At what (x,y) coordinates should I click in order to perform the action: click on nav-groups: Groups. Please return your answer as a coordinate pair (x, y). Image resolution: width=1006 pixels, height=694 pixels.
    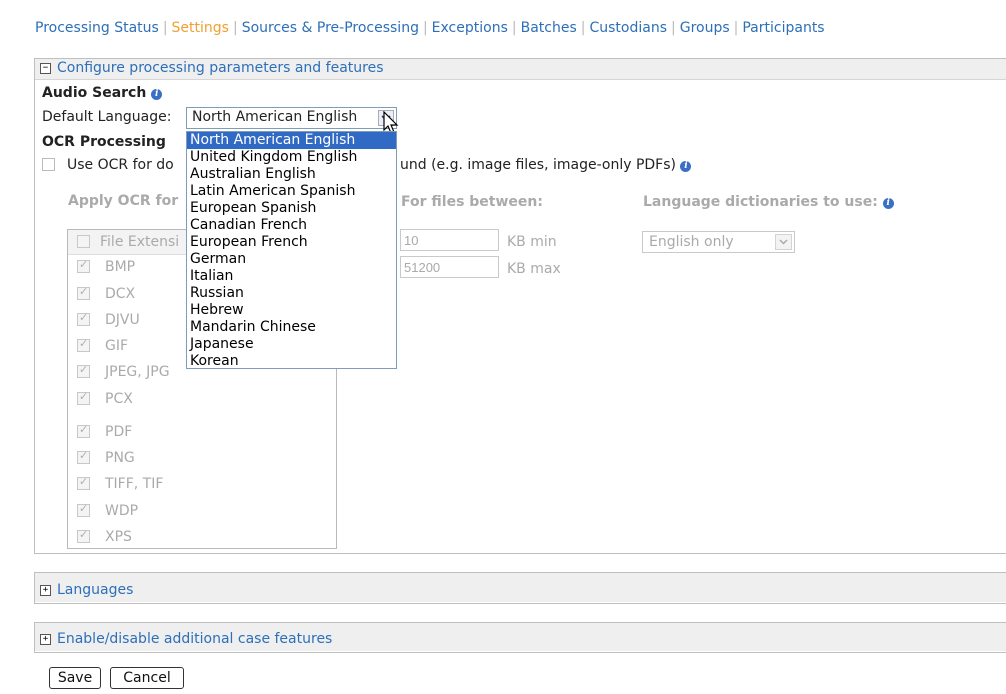
    Looking at the image, I should click on (705, 28).